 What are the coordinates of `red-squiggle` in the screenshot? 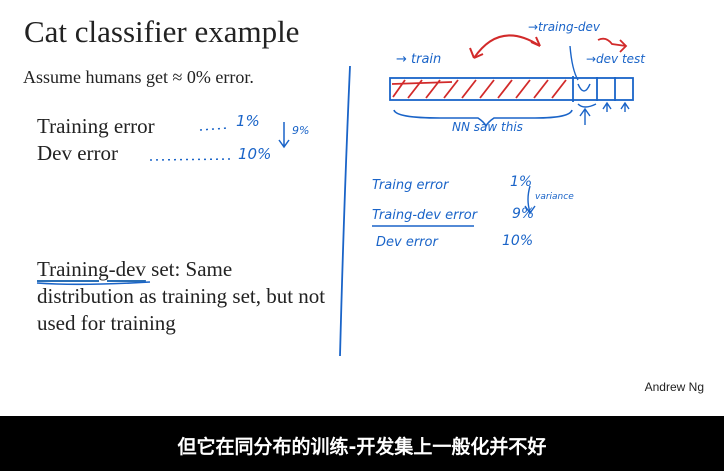 It's located at (612, 45).